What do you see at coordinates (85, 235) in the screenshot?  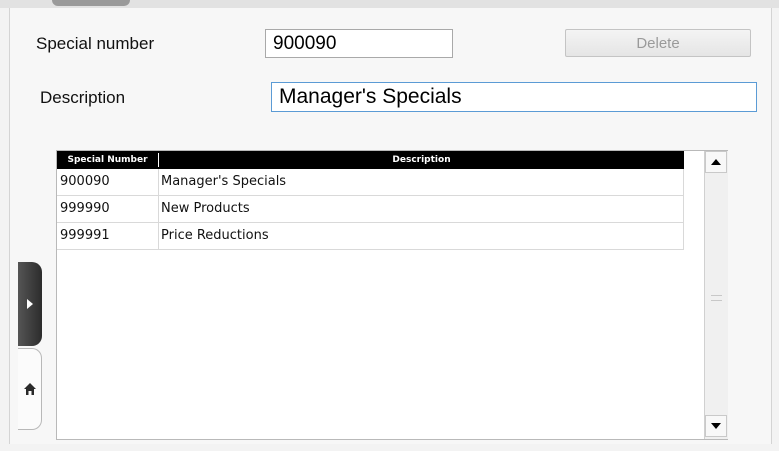 I see `cell-special-number: 999991` at bounding box center [85, 235].